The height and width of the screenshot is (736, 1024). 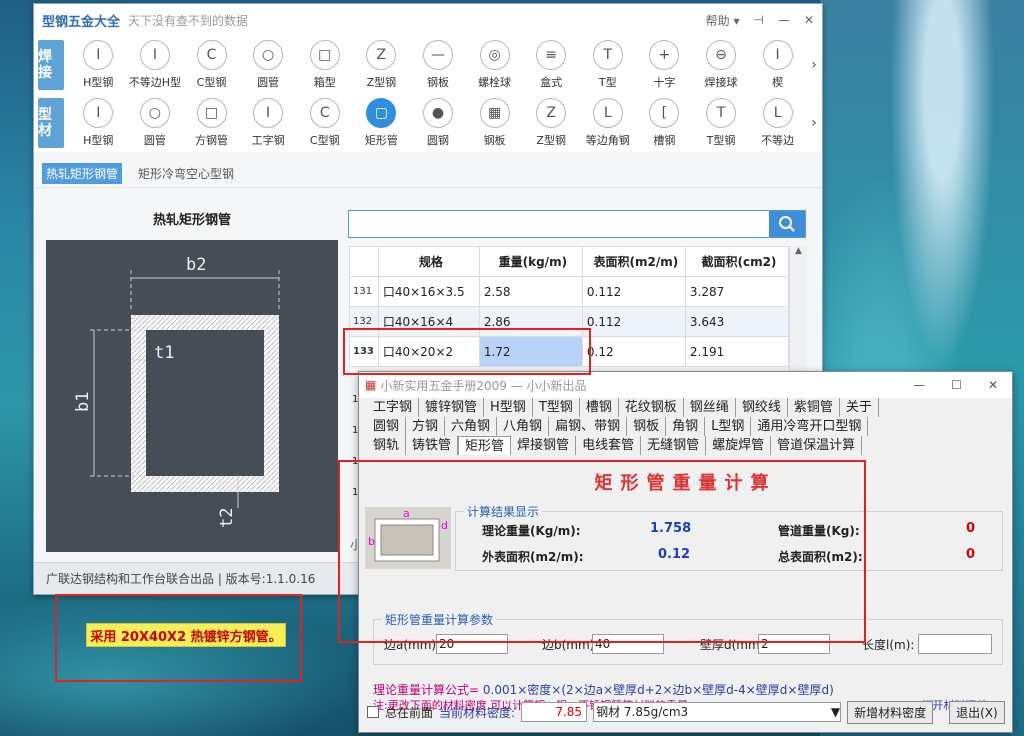 What do you see at coordinates (762, 407) in the screenshot?
I see `material-tab: 钢绞线` at bounding box center [762, 407].